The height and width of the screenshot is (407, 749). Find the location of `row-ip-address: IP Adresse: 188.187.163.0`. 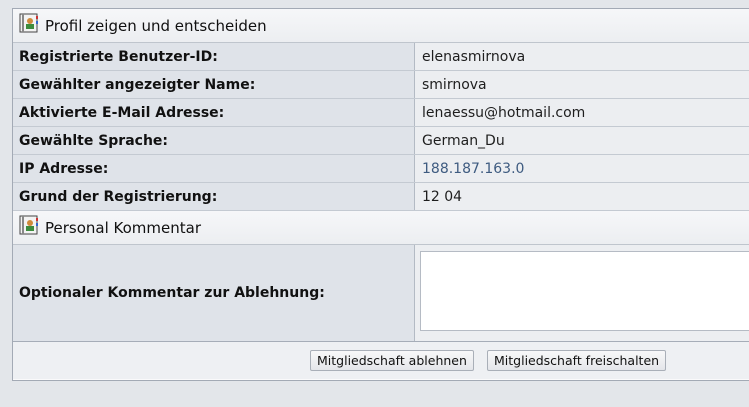

row-ip-address: IP Adresse: 188.187.163.0 is located at coordinates (381, 169).